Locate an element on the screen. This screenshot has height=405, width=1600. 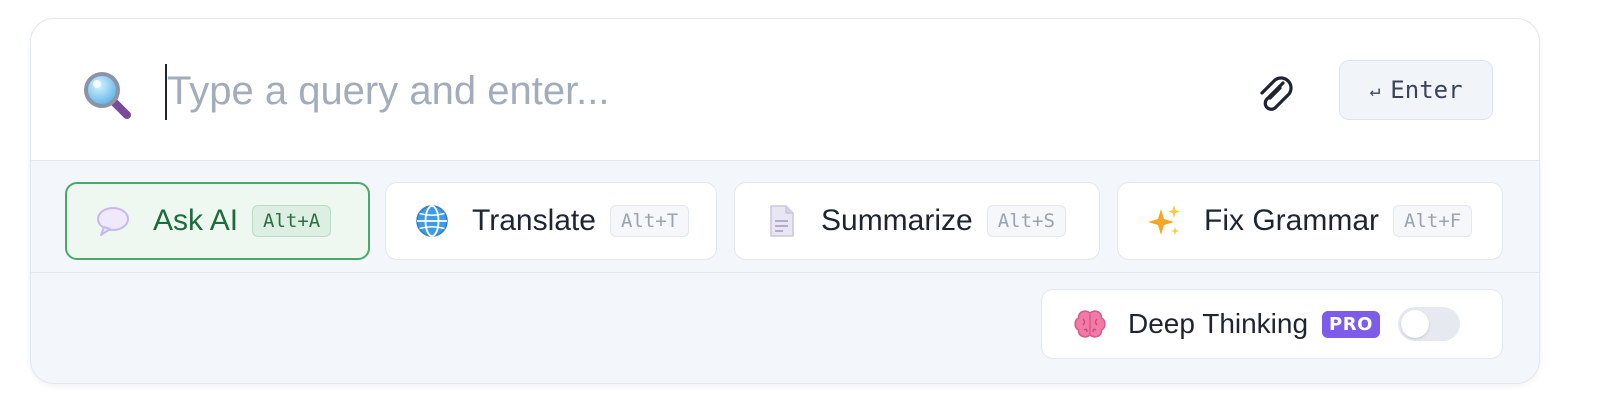
deep-thinking-label: Deep Thinking is located at coordinates (1218, 323).